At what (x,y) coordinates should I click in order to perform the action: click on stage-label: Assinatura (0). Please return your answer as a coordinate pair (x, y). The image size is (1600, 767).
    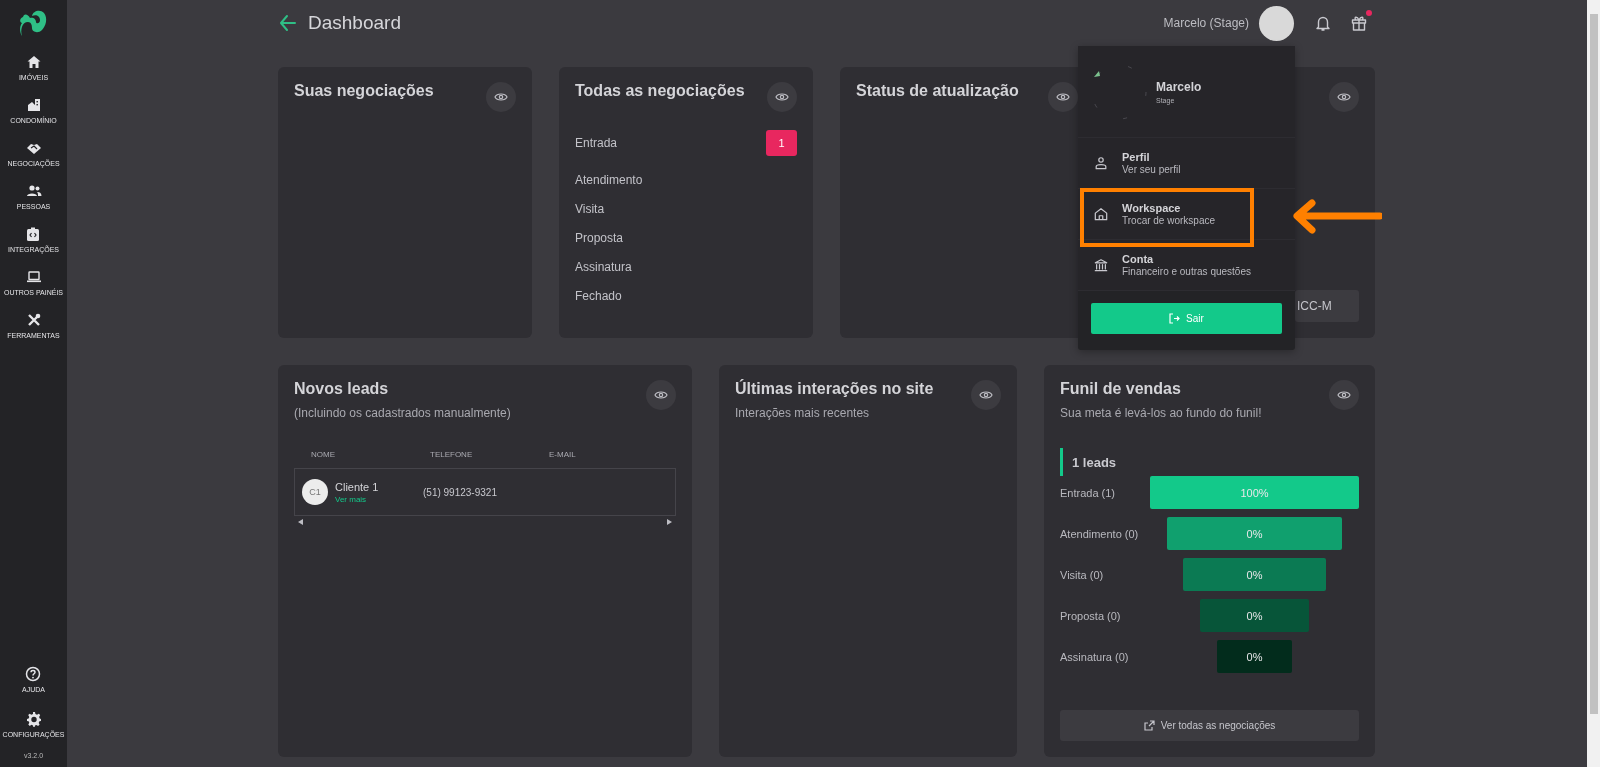
    Looking at the image, I should click on (1095, 656).